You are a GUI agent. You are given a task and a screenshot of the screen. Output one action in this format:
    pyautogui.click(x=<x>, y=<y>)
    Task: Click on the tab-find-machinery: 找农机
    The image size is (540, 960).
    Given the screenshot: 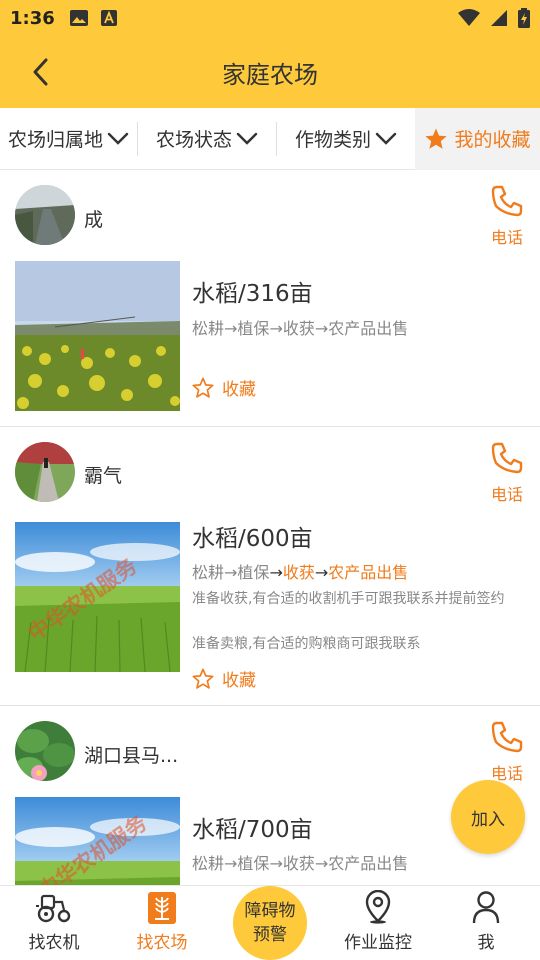 What is the action you would take?
    pyautogui.click(x=54, y=923)
    